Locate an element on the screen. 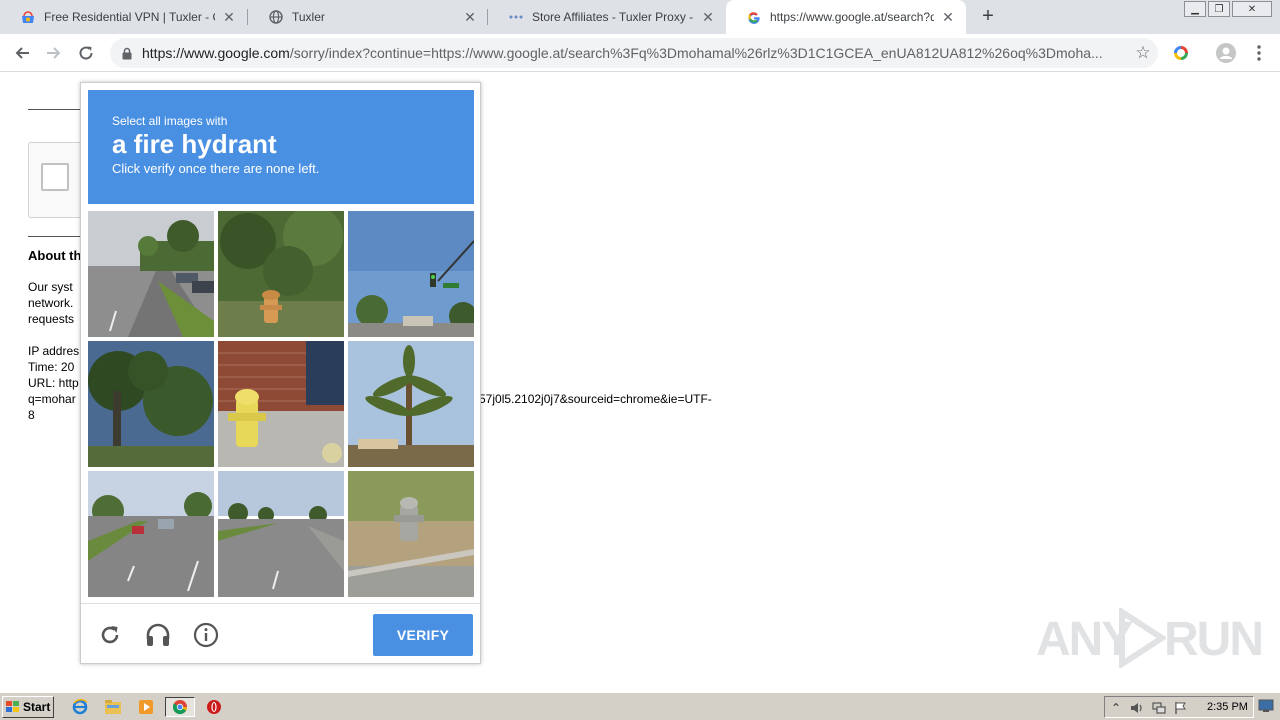 The image size is (1280, 720). about-line: requests is located at coordinates (51, 319).